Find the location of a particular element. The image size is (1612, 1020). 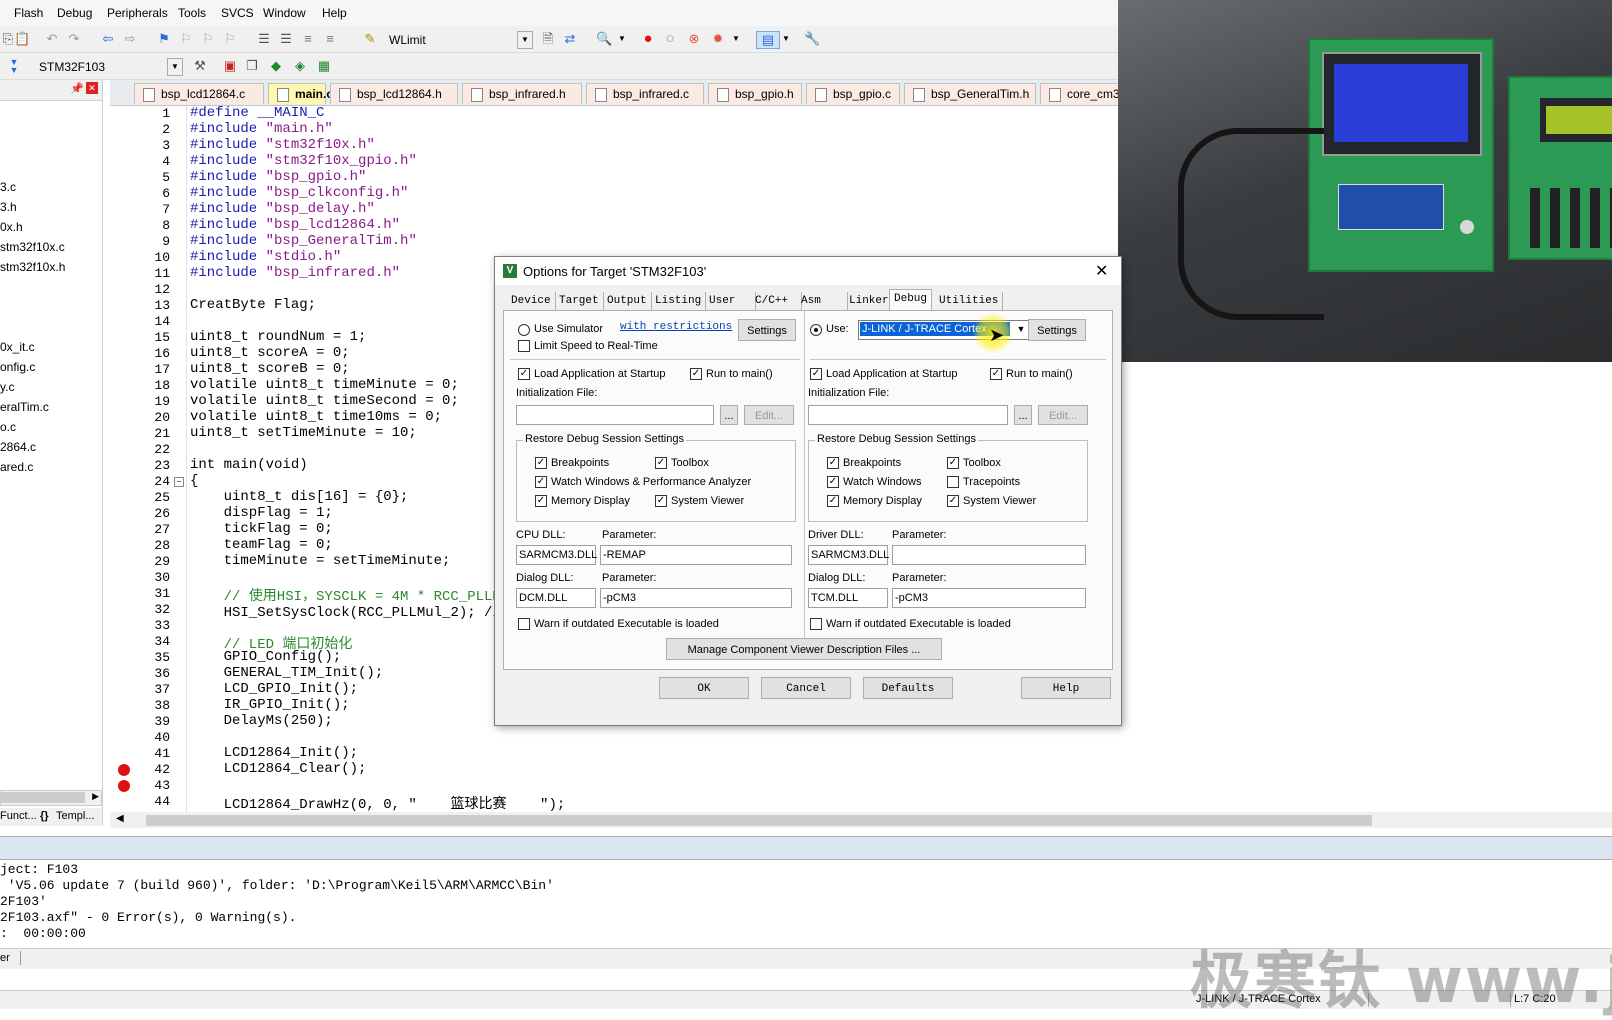

find-icon: 🗎 is located at coordinates (548, 39).